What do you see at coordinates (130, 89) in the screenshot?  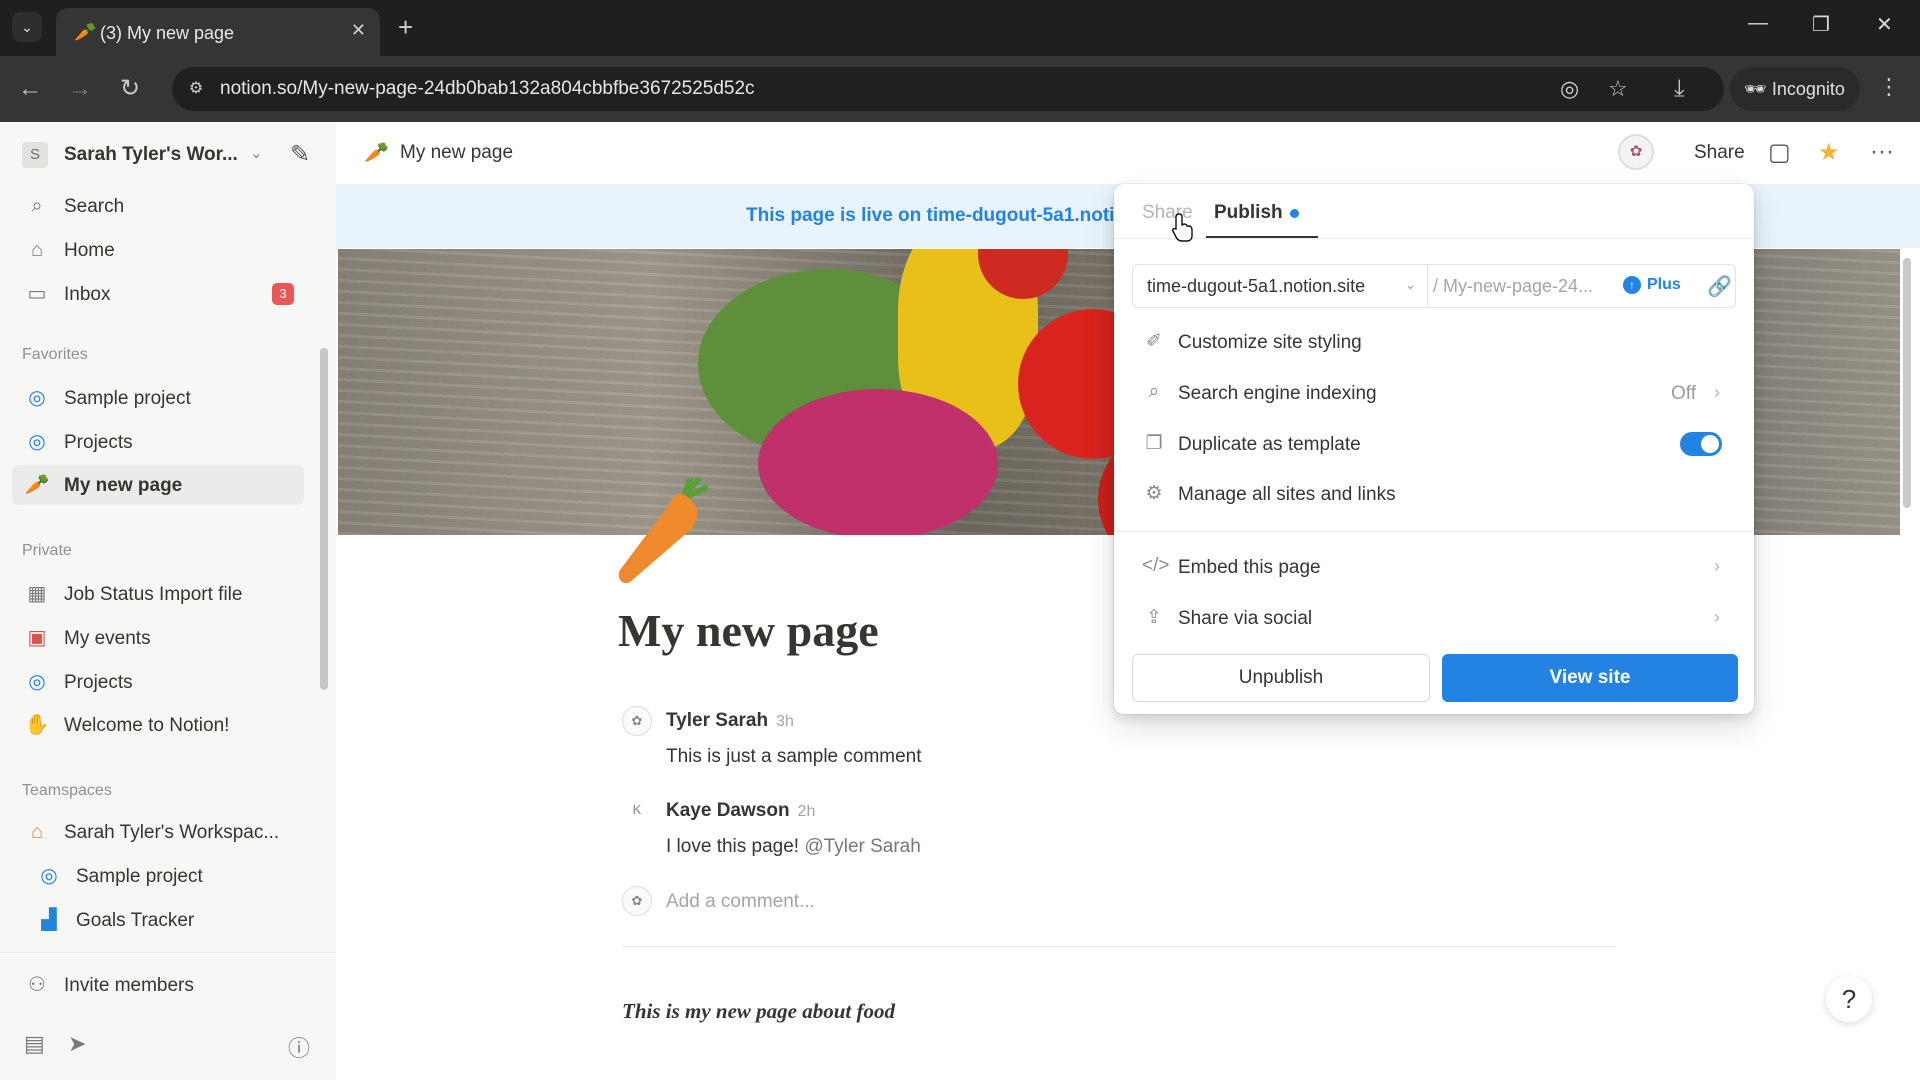 I see `reload-icon: ↻` at bounding box center [130, 89].